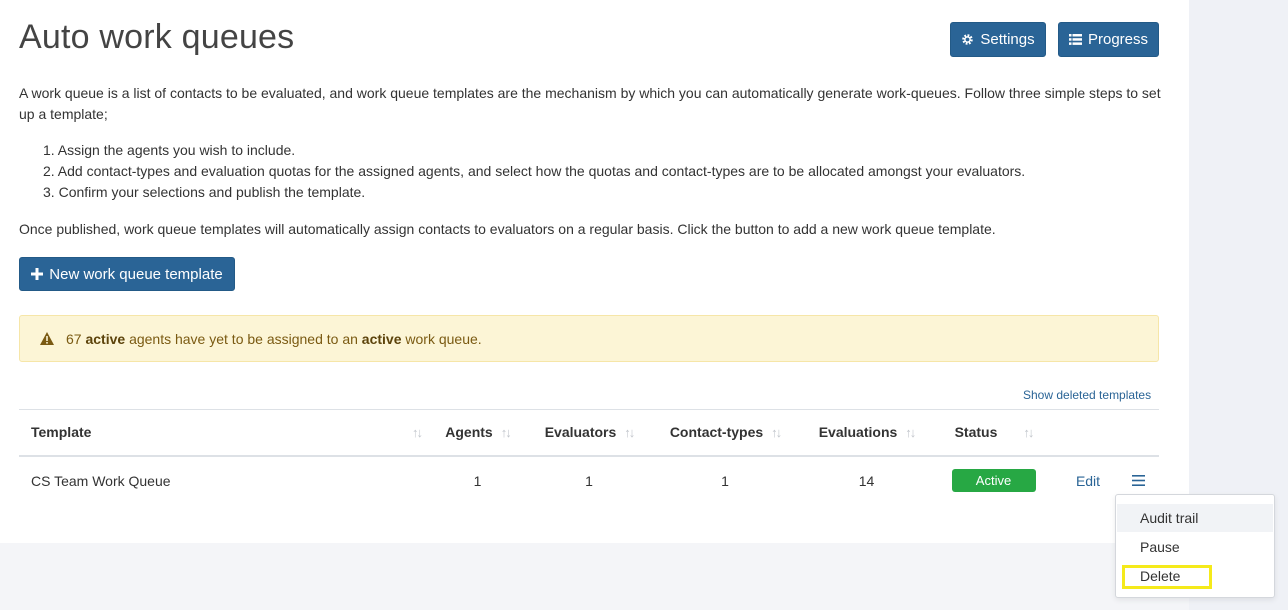  I want to click on cell-contact-types: 1, so click(725, 480).